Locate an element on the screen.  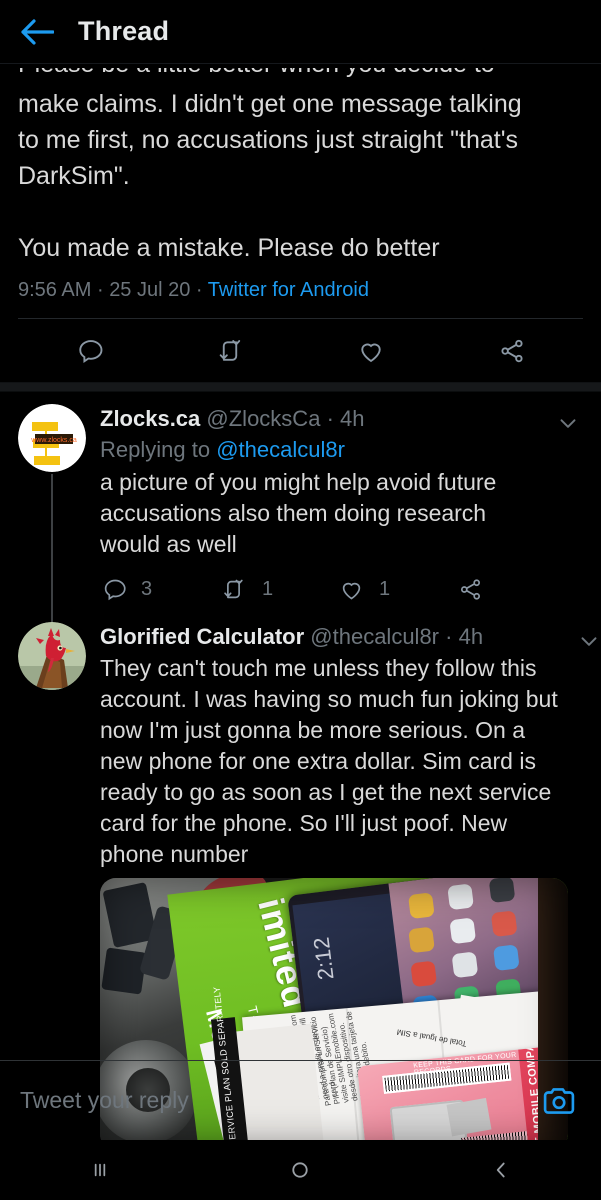
arrow-left-icon is located at coordinates (37, 32).